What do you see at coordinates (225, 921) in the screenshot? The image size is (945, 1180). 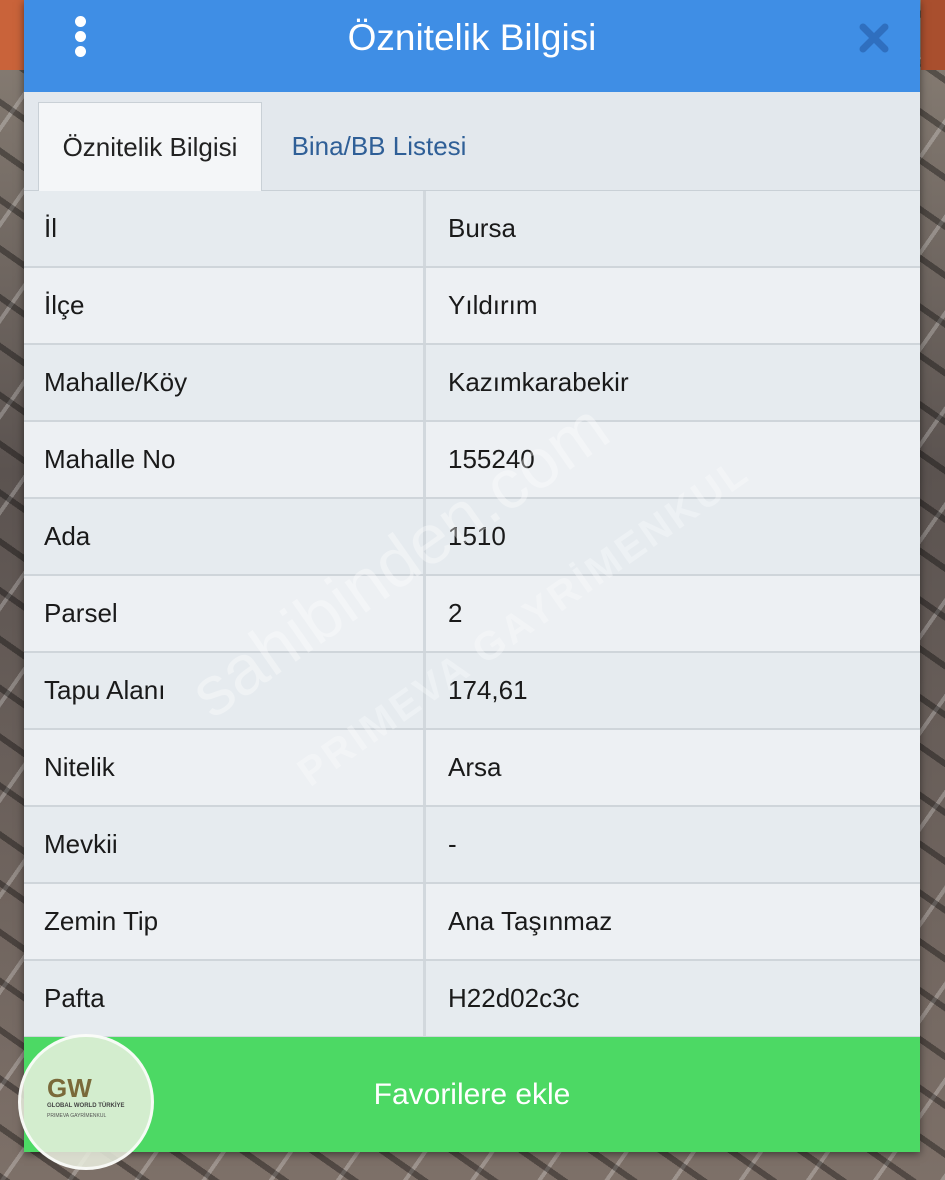 I see `attribute-label: Zemin Tip` at bounding box center [225, 921].